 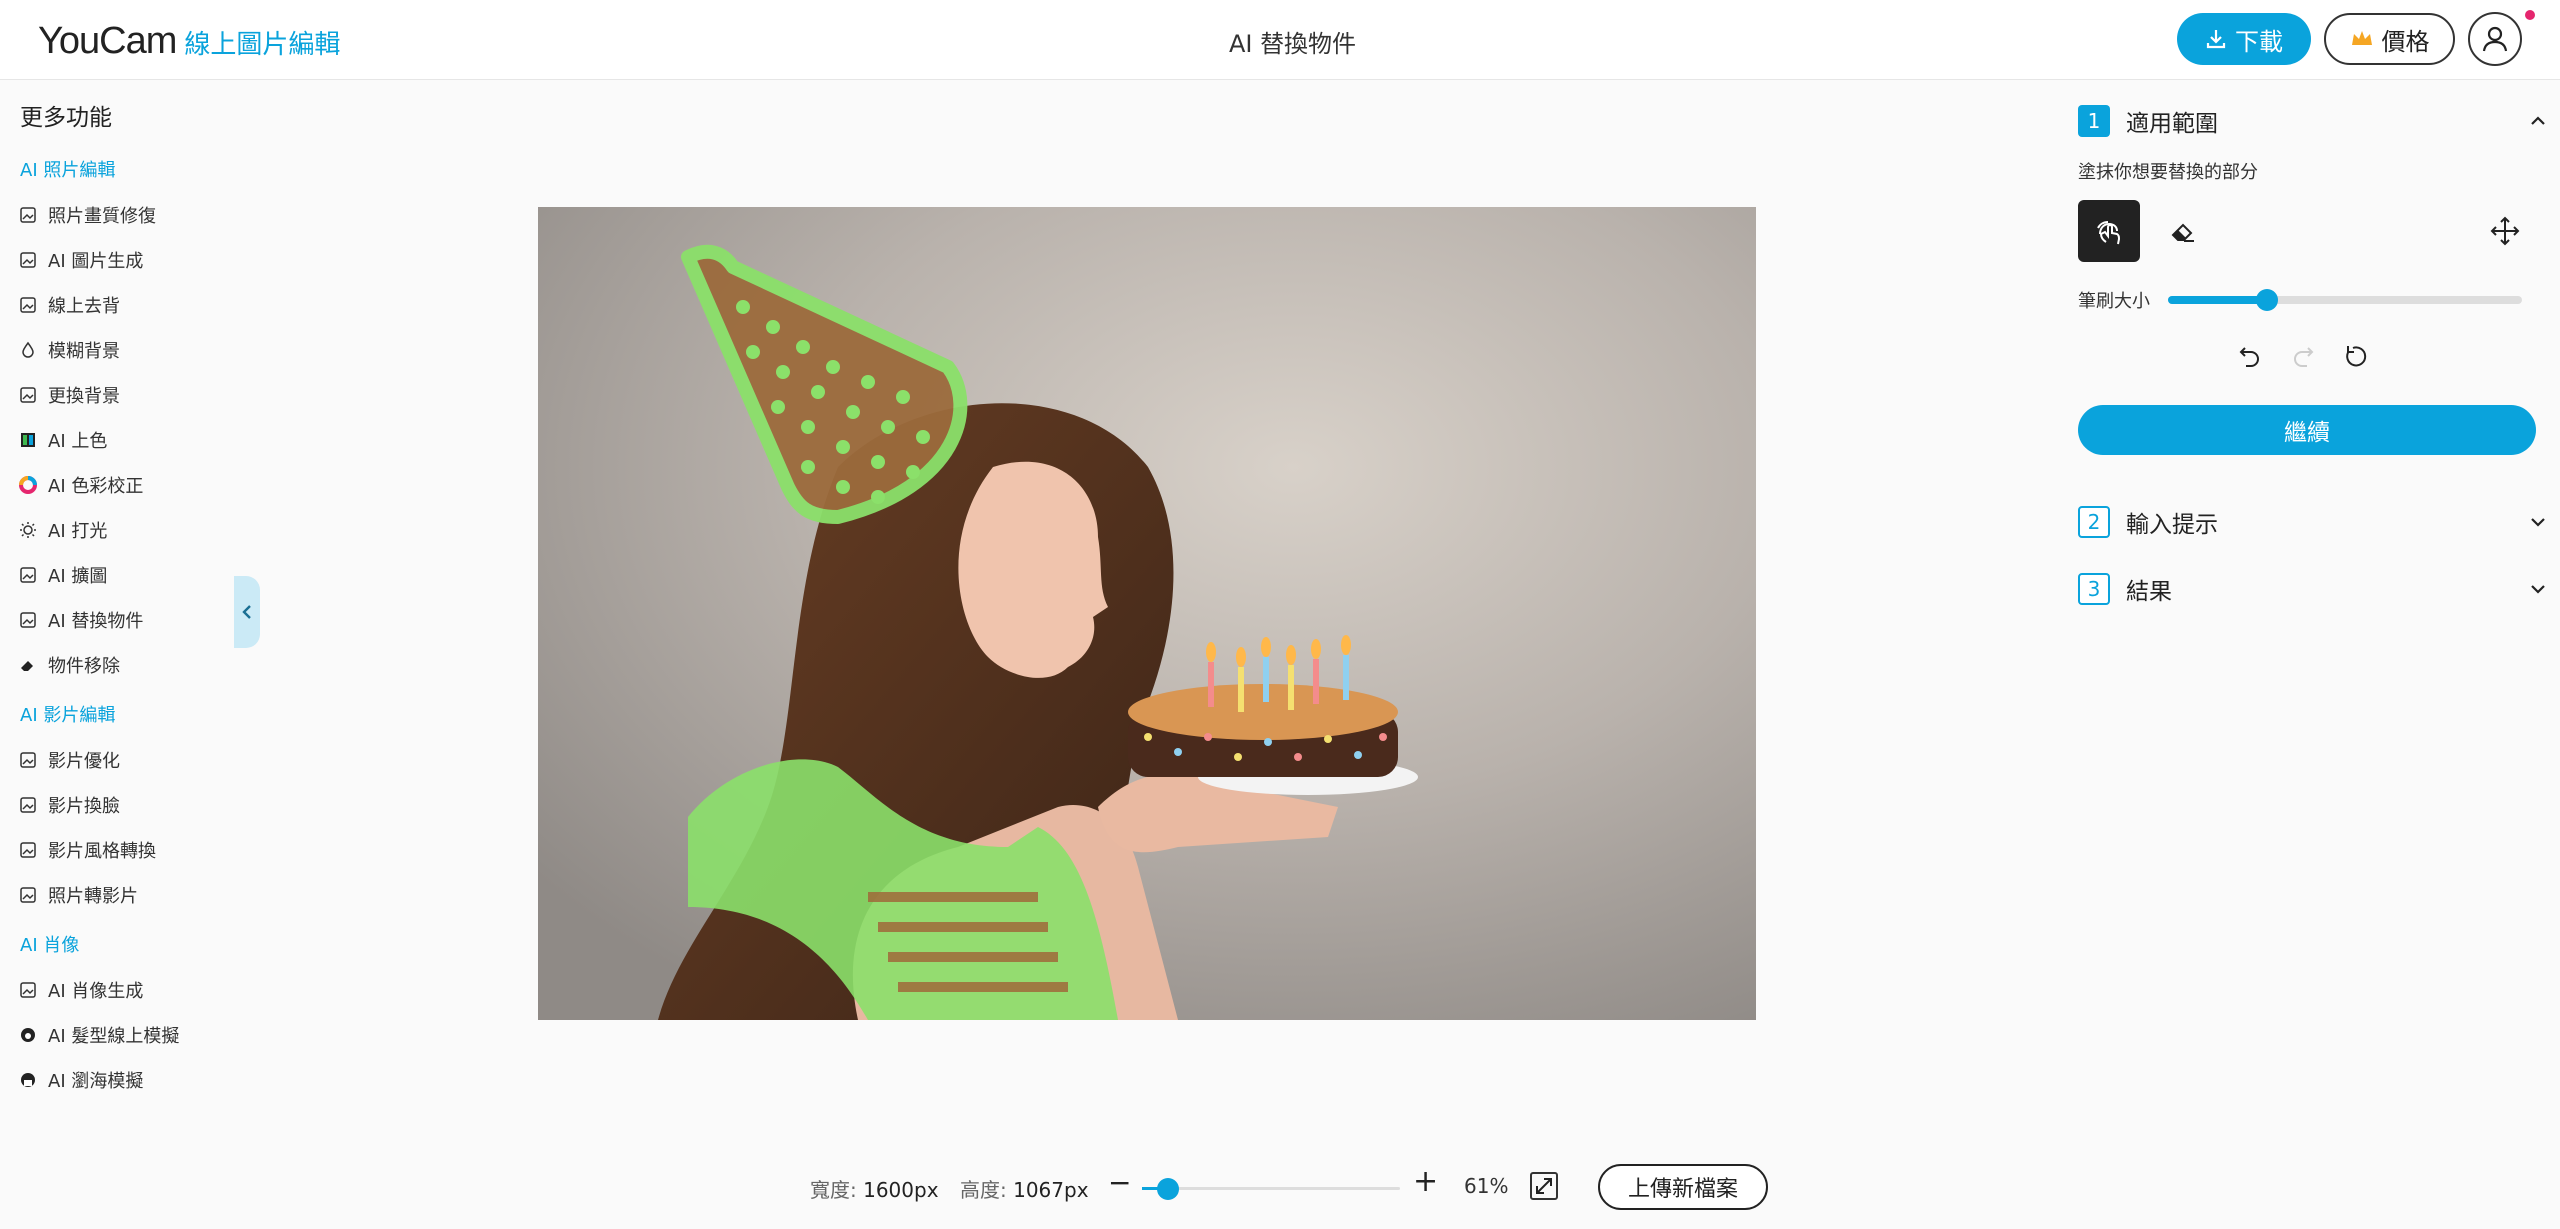 What do you see at coordinates (96, 1081) in the screenshot?
I see `sidebar-item-label: AI 瀏海模擬` at bounding box center [96, 1081].